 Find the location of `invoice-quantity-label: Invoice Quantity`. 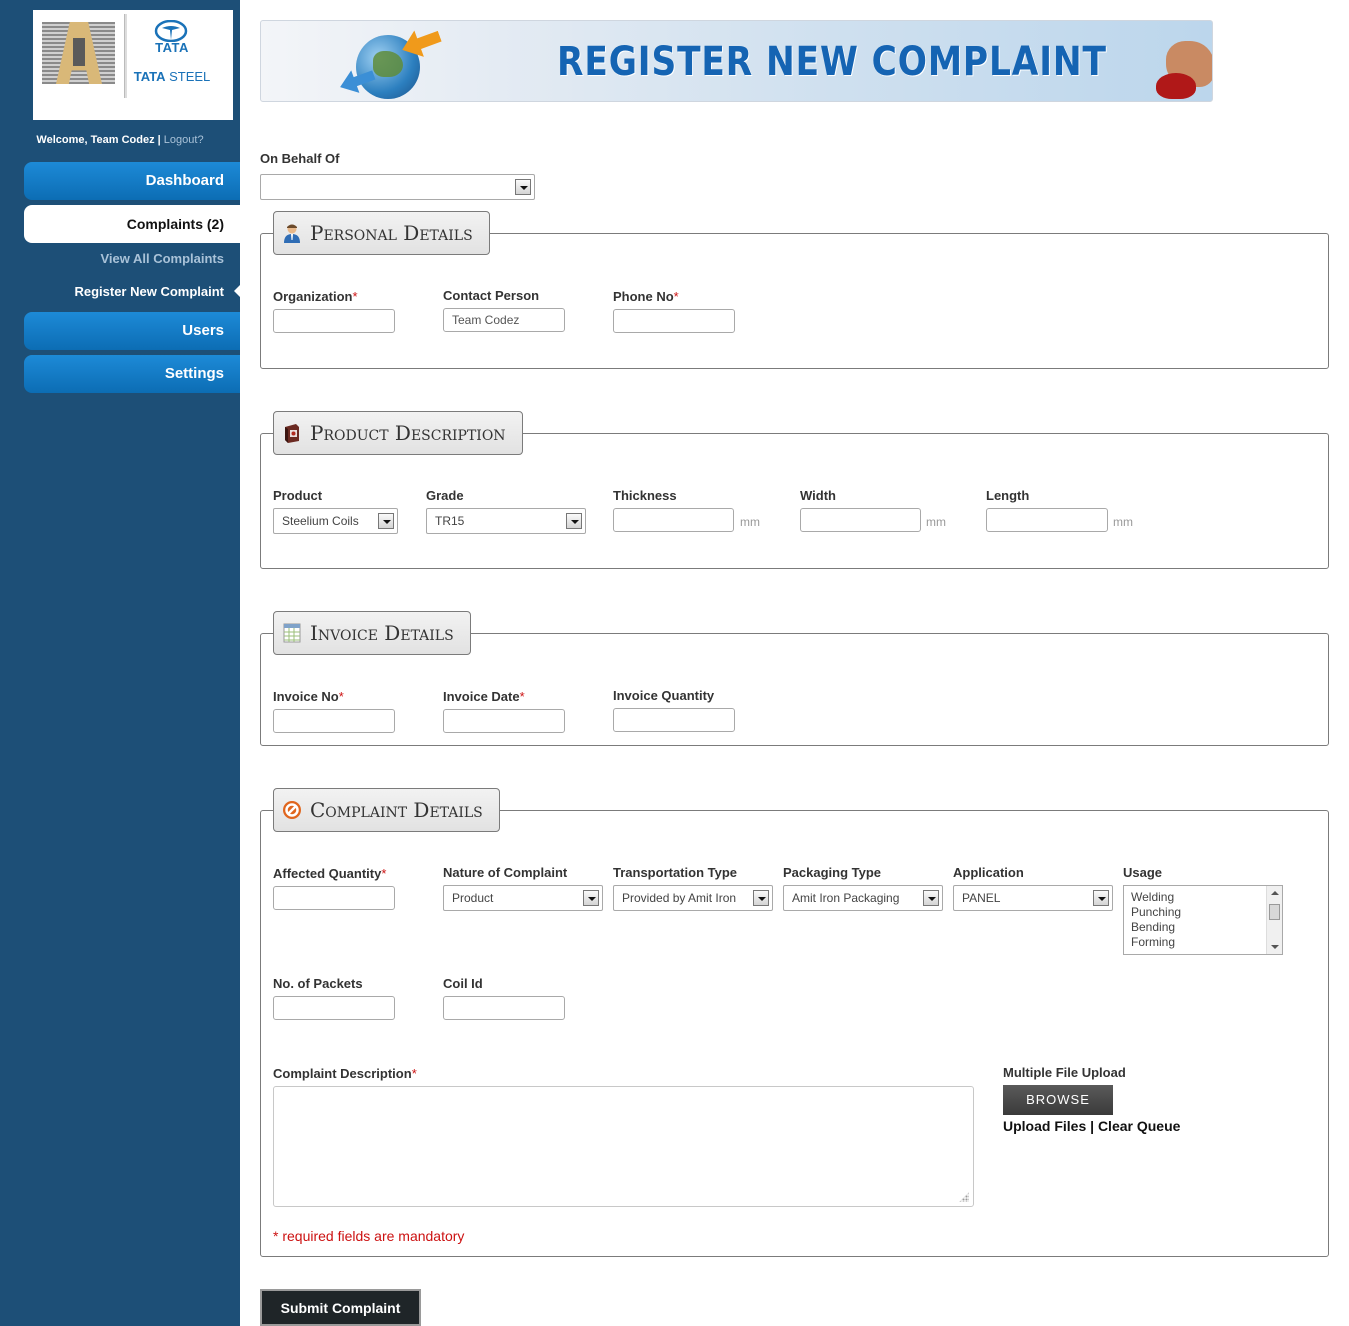

invoice-quantity-label: Invoice Quantity is located at coordinates (664, 695).